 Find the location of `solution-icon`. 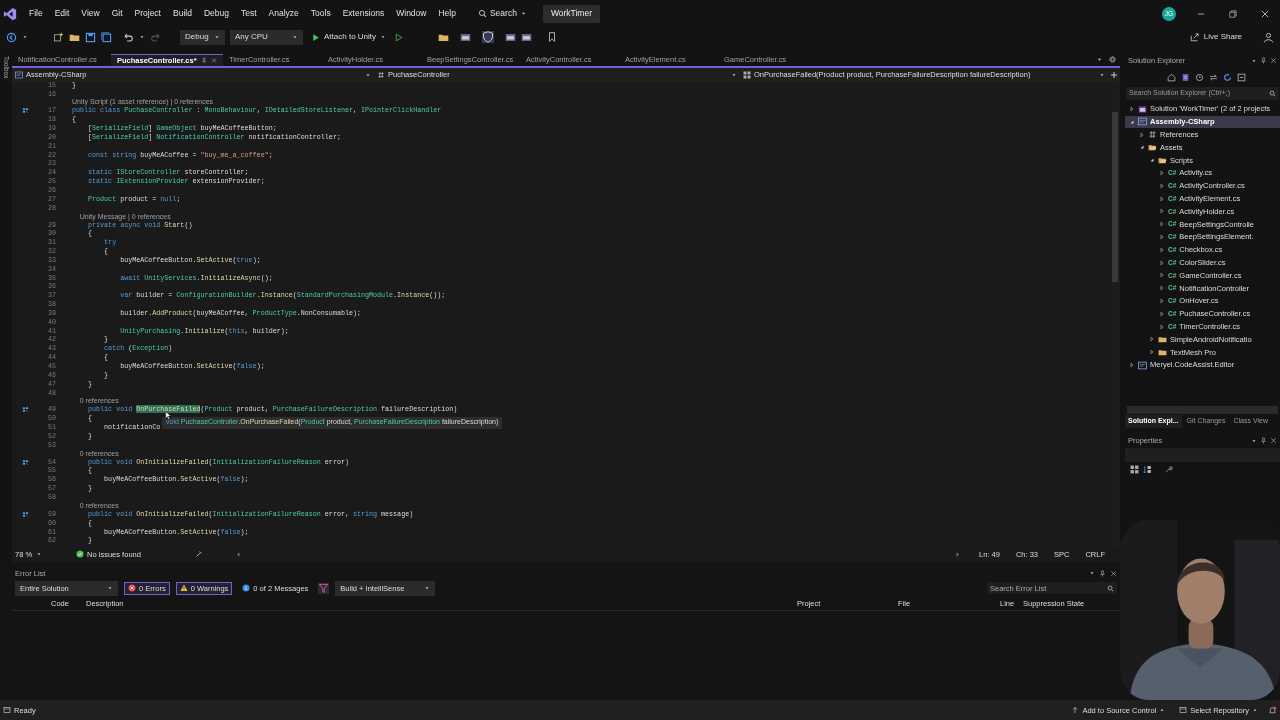

solution-icon is located at coordinates (1142, 109).